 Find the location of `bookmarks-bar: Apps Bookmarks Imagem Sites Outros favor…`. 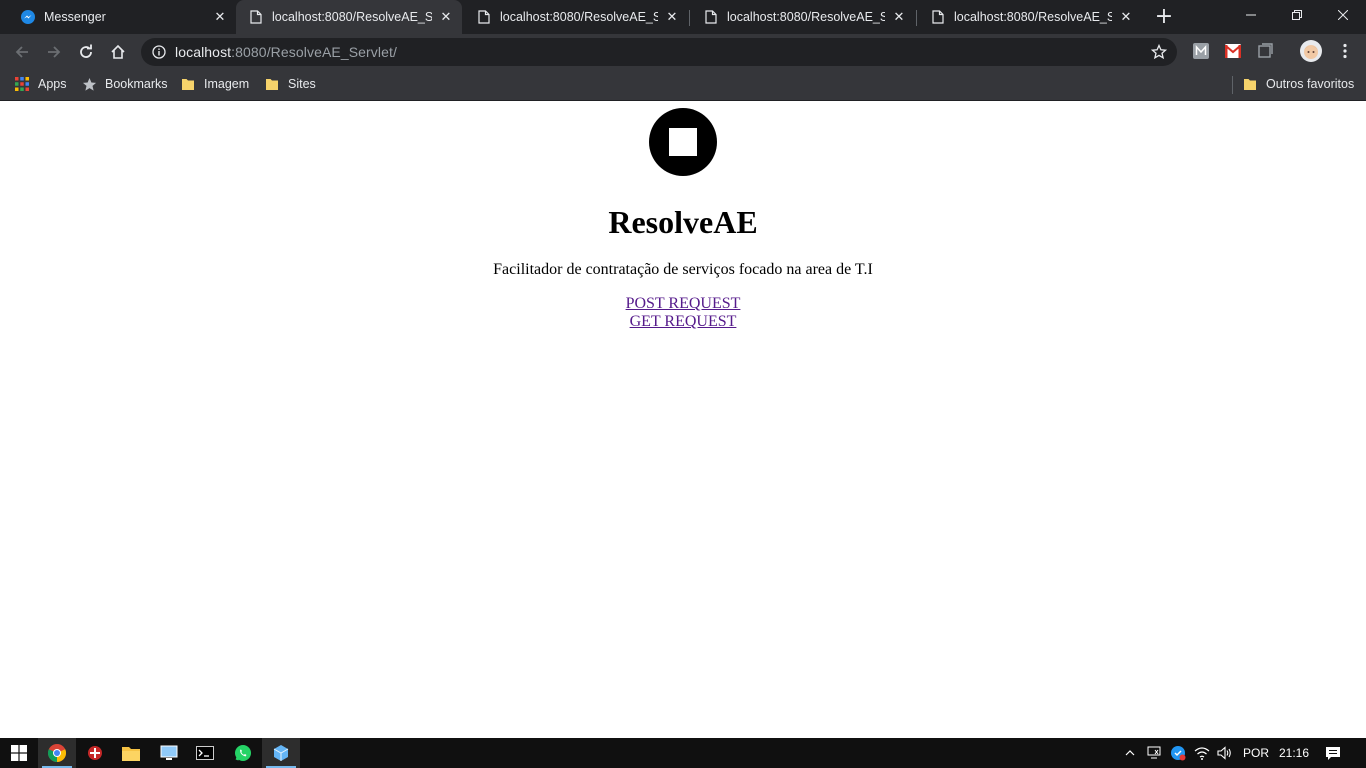

bookmarks-bar: Apps Bookmarks Imagem Sites Outros favor… is located at coordinates (683, 85).